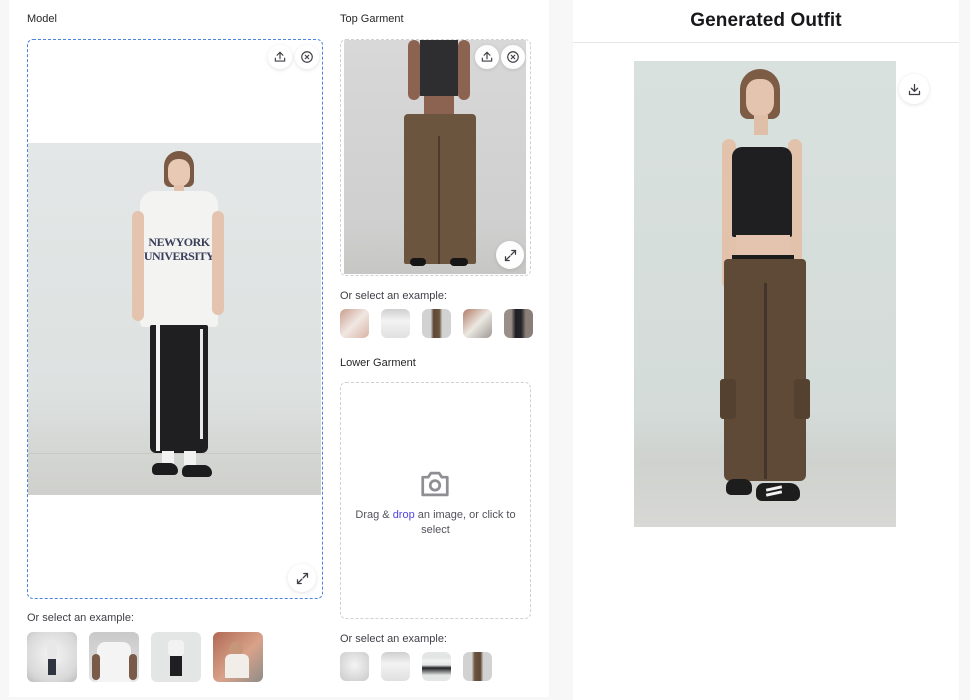  I want to click on model-figure: NEWYORK UNIVERSITY, so click(178, 321).